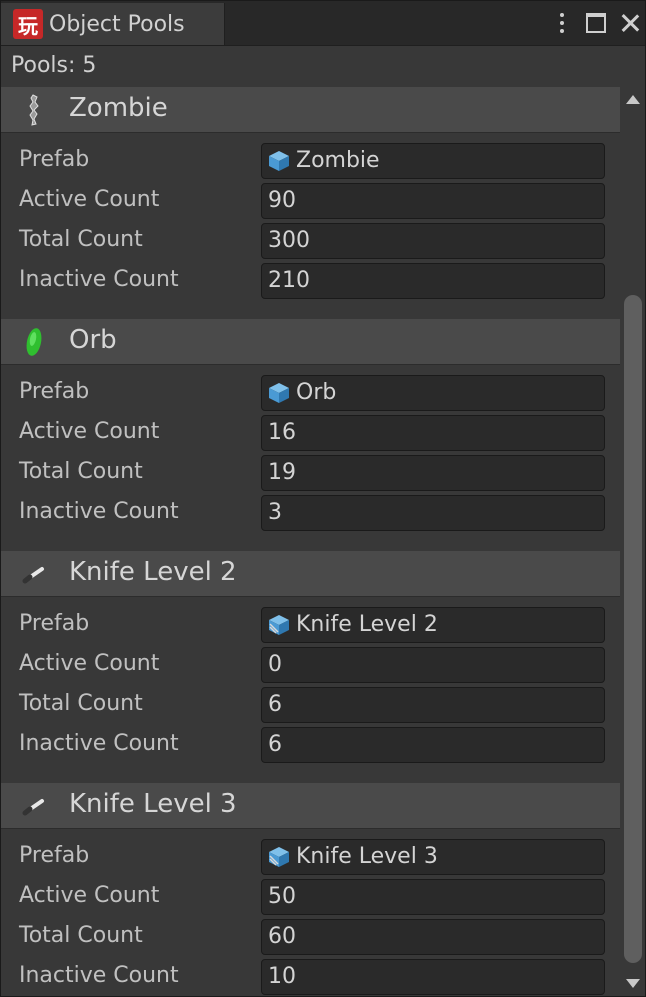 The height and width of the screenshot is (997, 646). I want to click on prefab-row: Prefab Orb, so click(310, 393).